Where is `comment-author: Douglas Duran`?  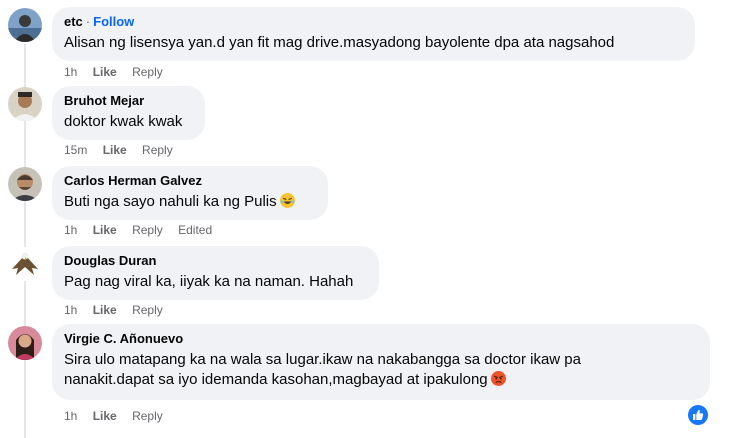
comment-author: Douglas Duran is located at coordinates (110, 260).